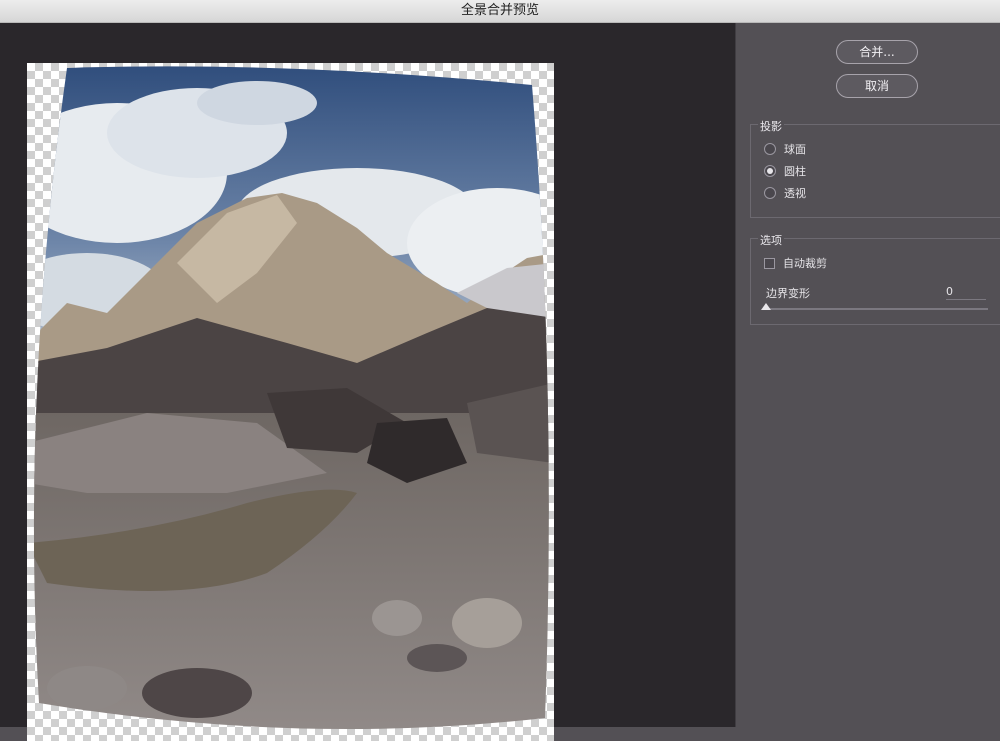 Image resolution: width=1000 pixels, height=741 pixels. I want to click on options-group, so click(875, 281).